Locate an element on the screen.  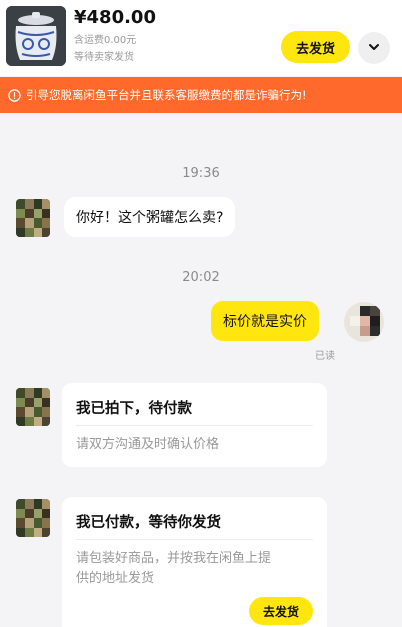
order-card-placed: 我已拍下，待付款 请双方沟通及时确认价格 is located at coordinates (194, 425).